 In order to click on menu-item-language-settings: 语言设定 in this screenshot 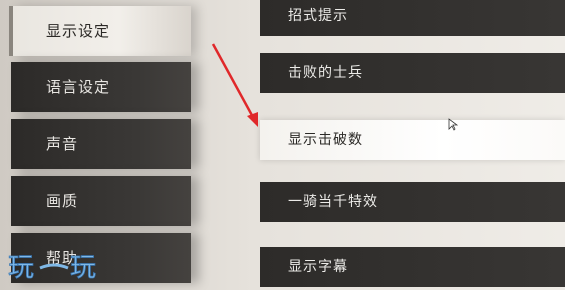, I will do `click(101, 87)`.